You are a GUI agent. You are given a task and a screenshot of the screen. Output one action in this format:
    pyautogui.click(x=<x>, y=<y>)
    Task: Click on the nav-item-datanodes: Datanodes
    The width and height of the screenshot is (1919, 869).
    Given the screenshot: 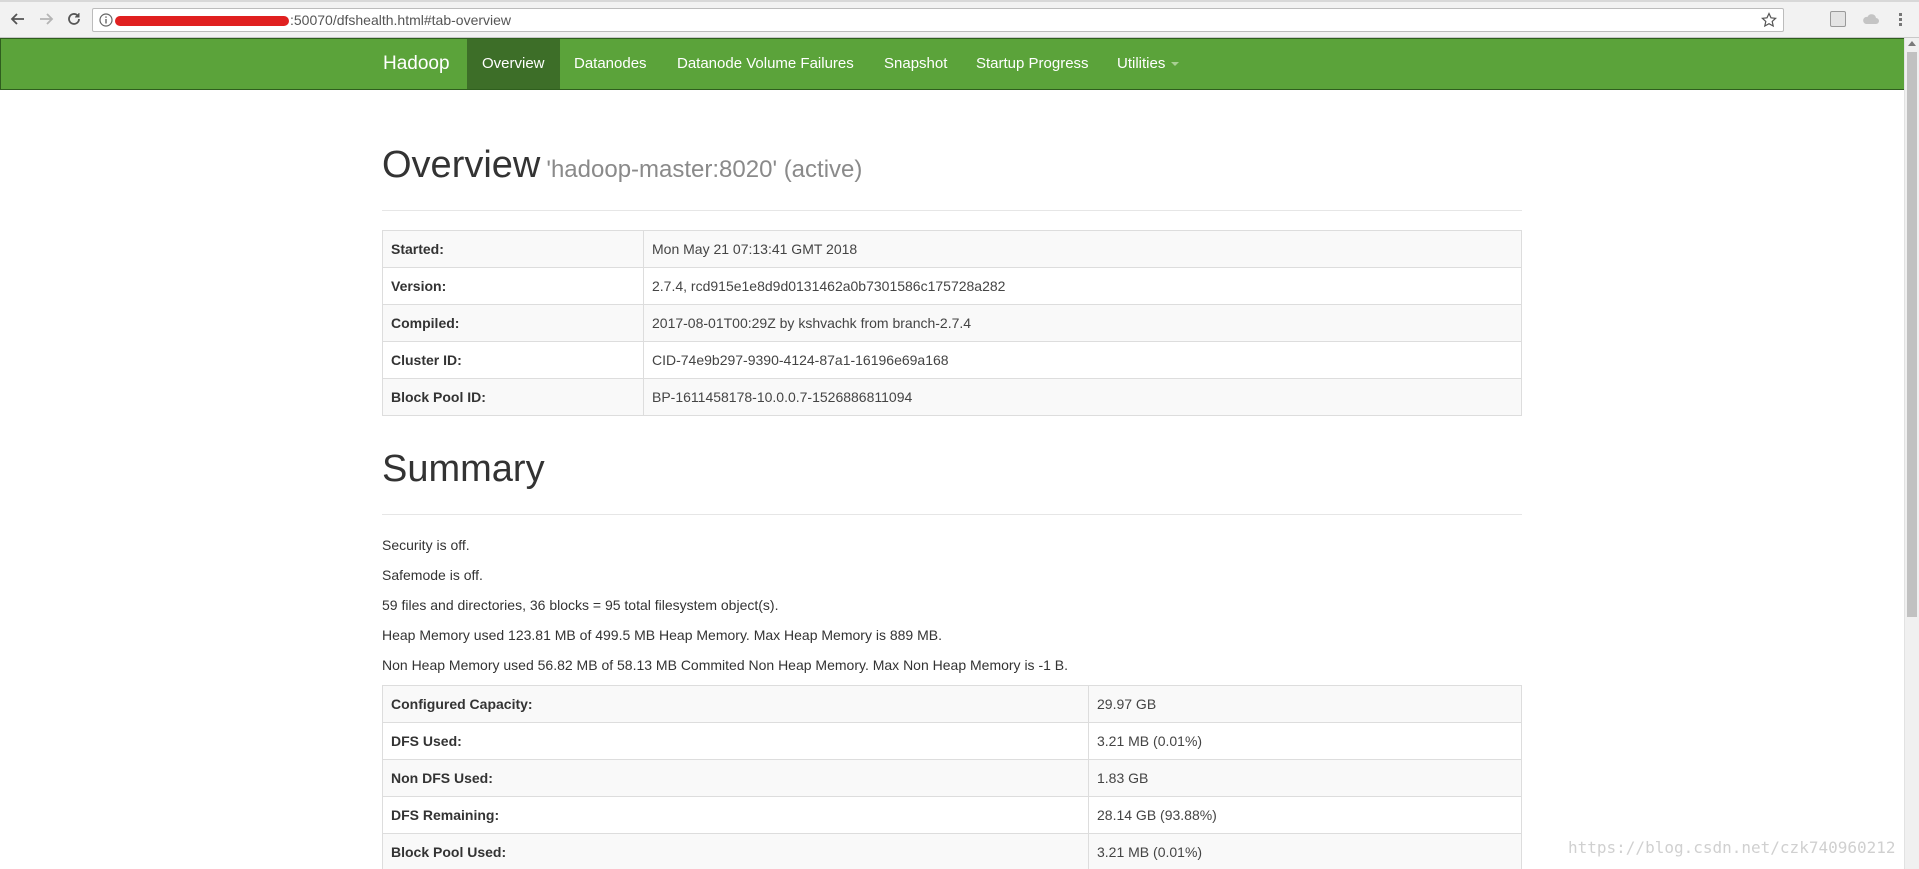 What is the action you would take?
    pyautogui.click(x=610, y=64)
    